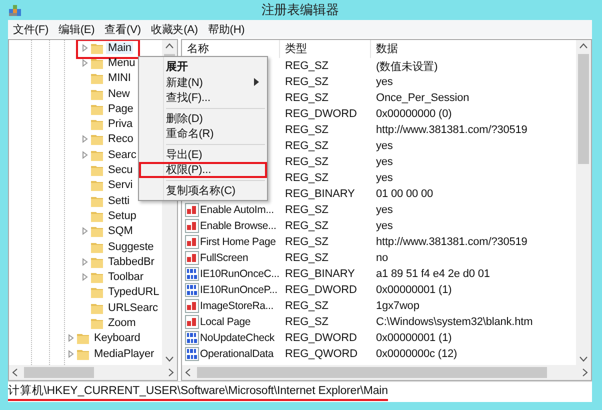  I want to click on registry-icon, so click(15, 10).